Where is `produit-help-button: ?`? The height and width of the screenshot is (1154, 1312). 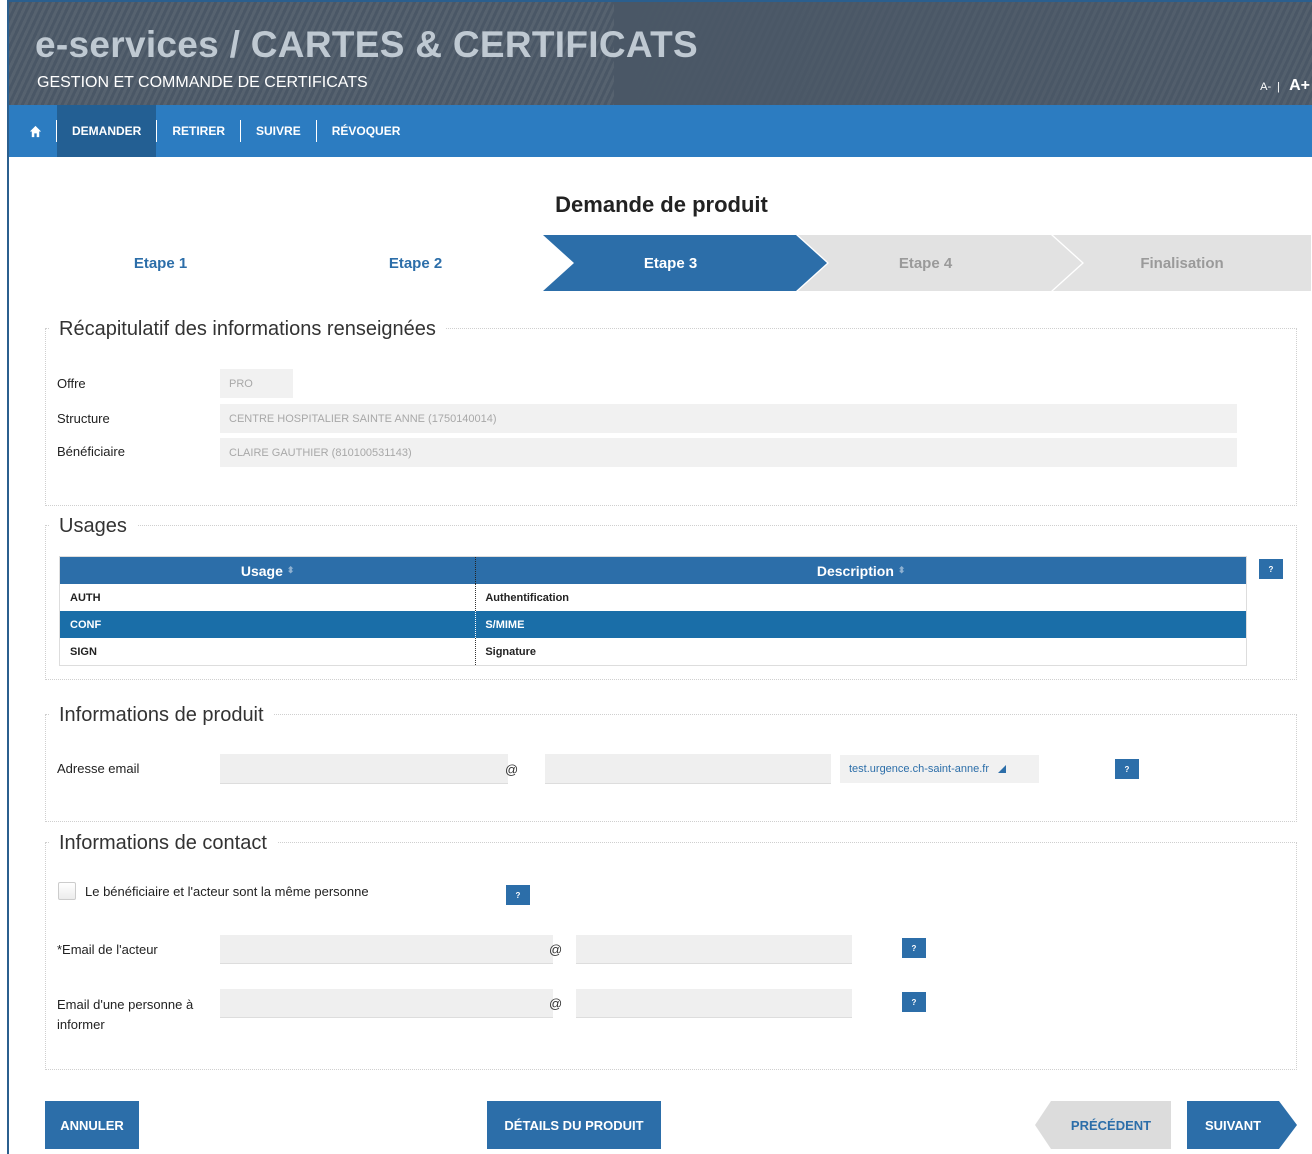 produit-help-button: ? is located at coordinates (1127, 769).